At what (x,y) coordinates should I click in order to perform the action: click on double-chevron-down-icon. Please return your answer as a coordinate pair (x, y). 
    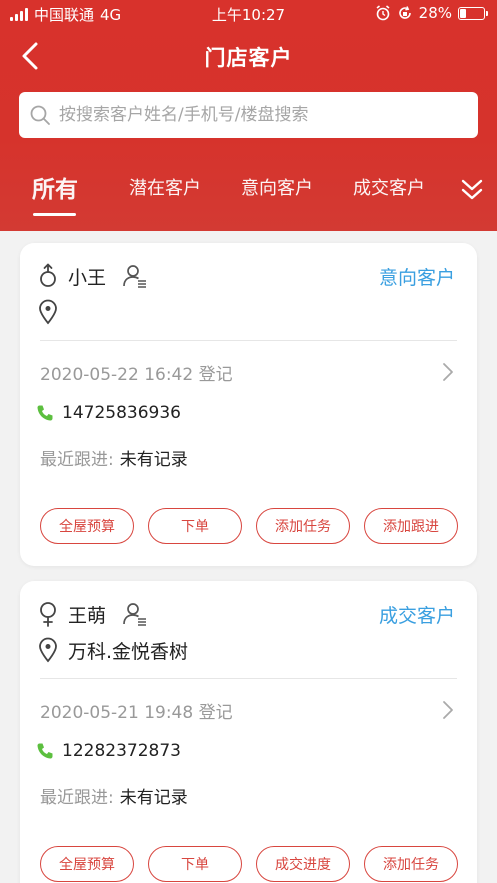
    Looking at the image, I should click on (472, 189).